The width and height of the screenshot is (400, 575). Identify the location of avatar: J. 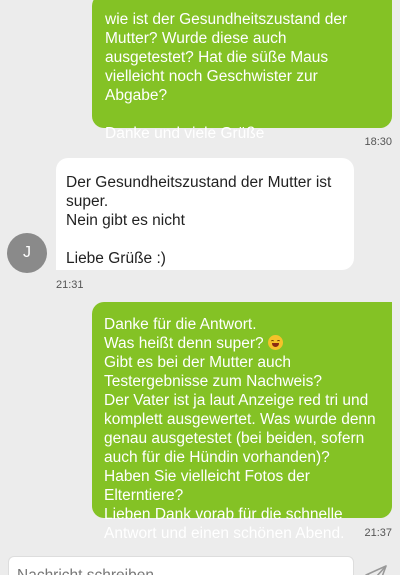
(27, 253).